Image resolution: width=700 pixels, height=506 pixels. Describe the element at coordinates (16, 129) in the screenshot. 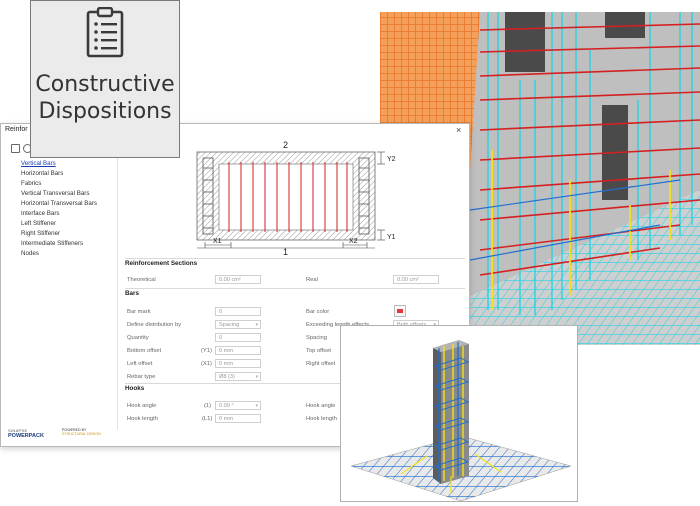

I see `dialog-title: Reinfor` at that location.